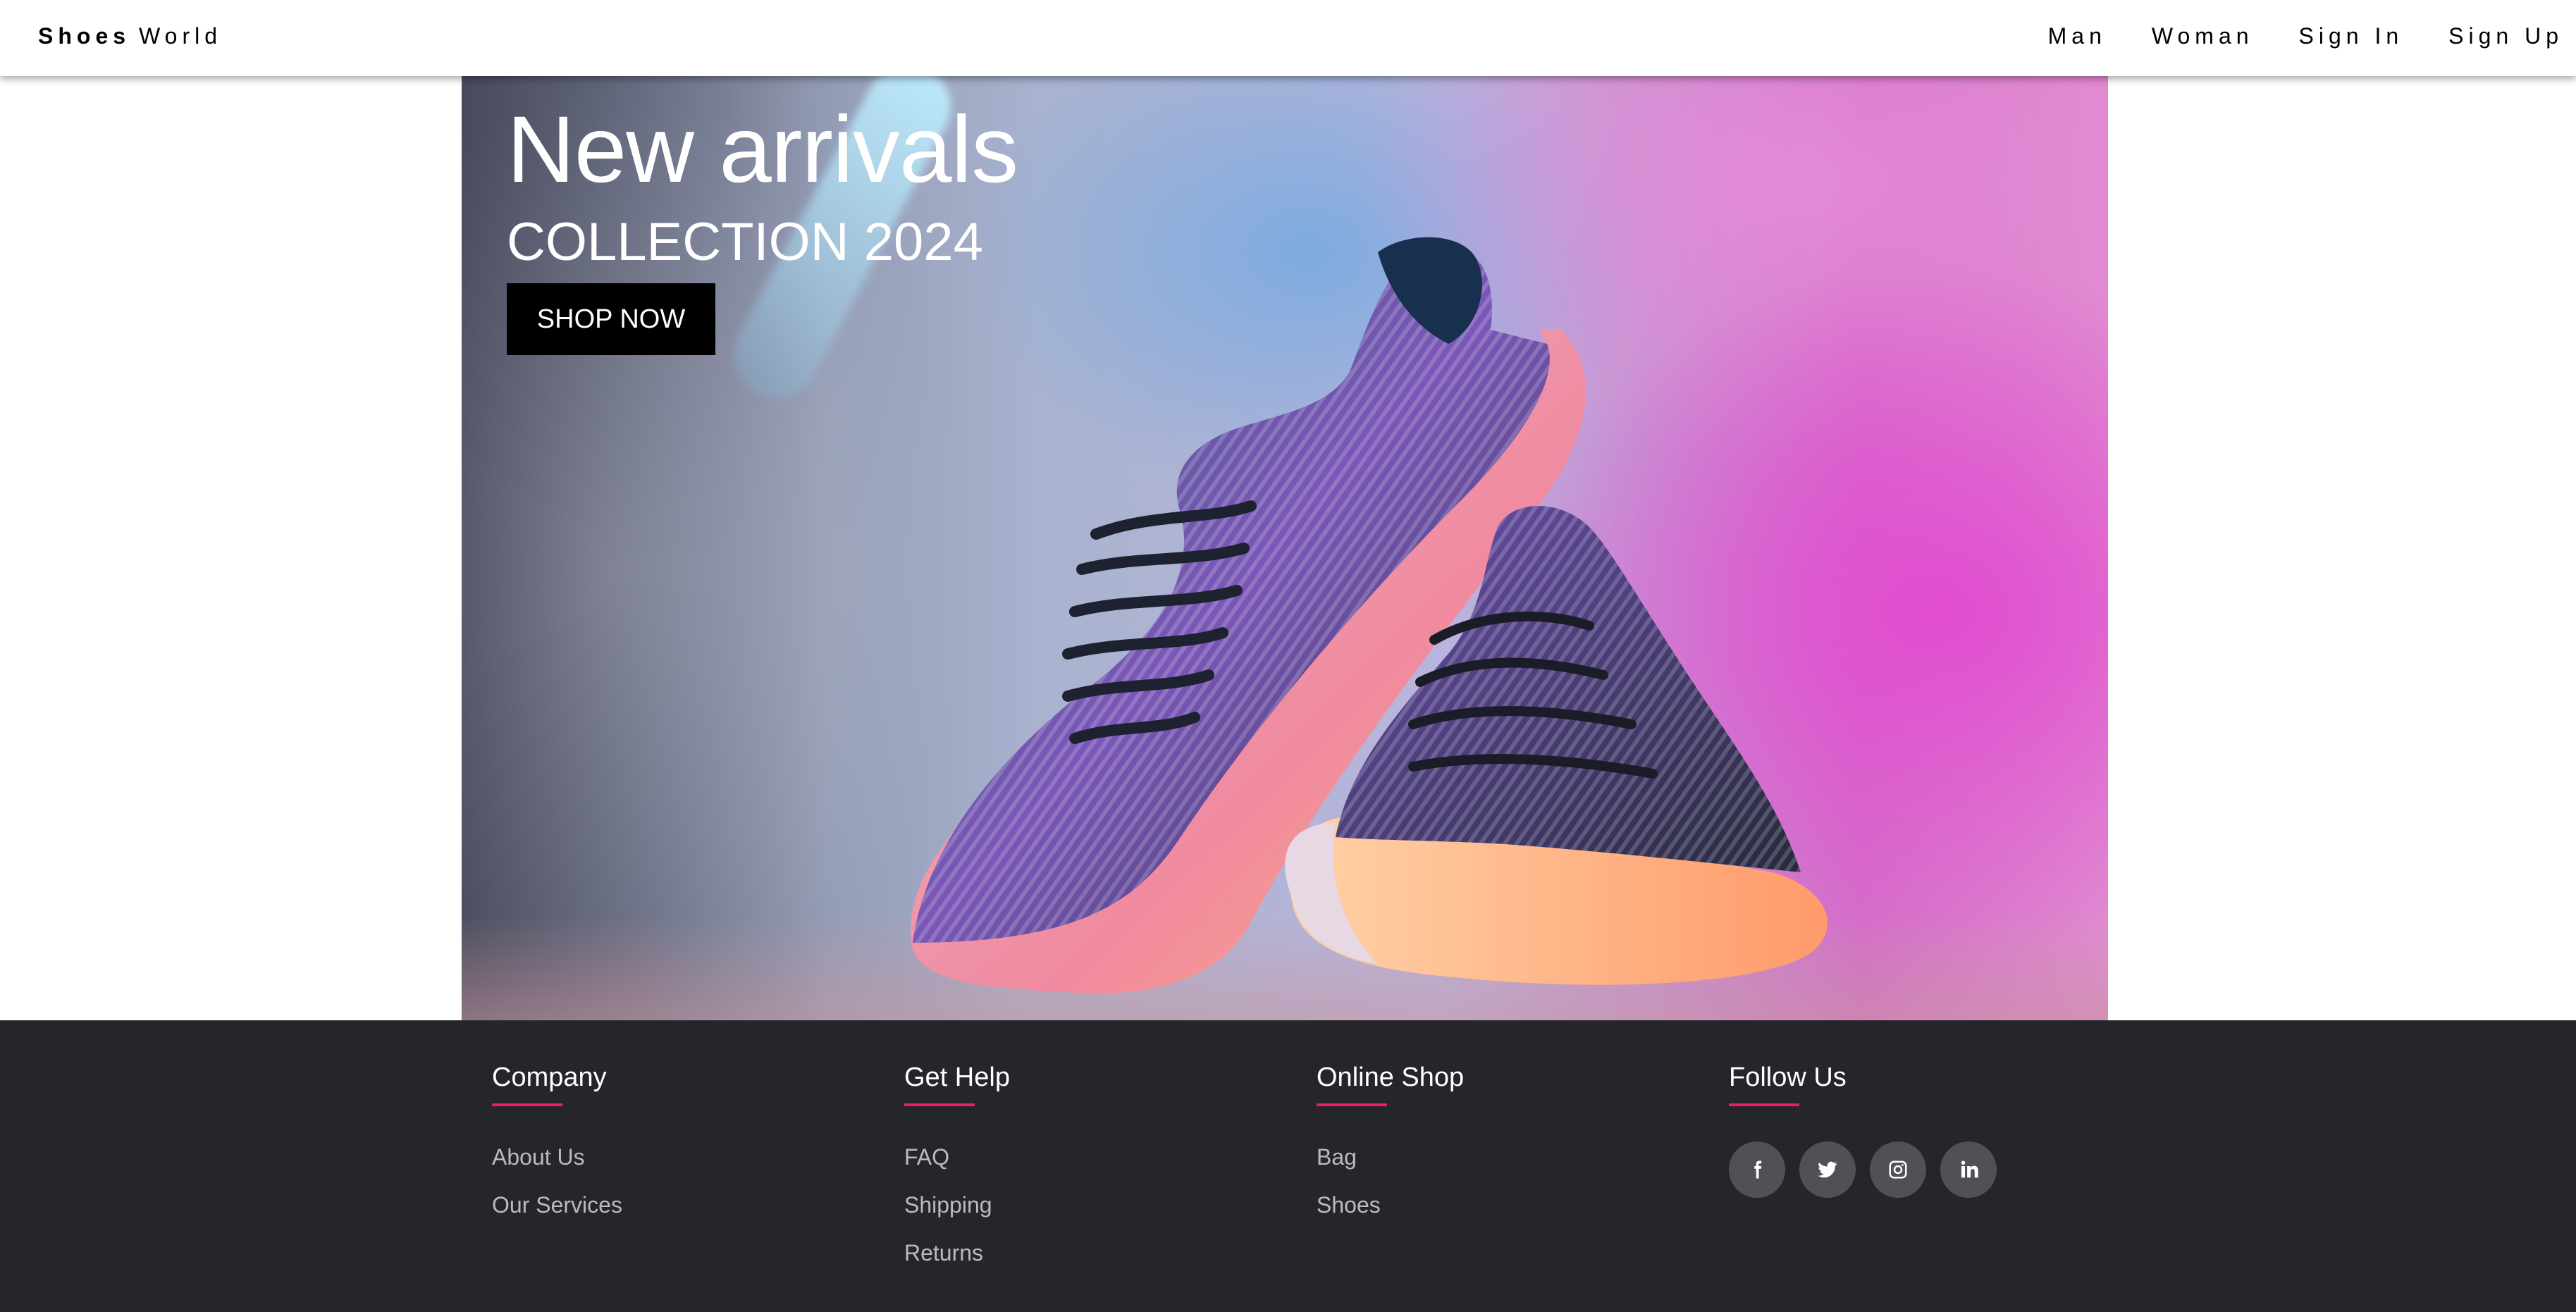 This screenshot has width=2576, height=1312. What do you see at coordinates (2077, 36) in the screenshot?
I see `nav-link-man: Man` at bounding box center [2077, 36].